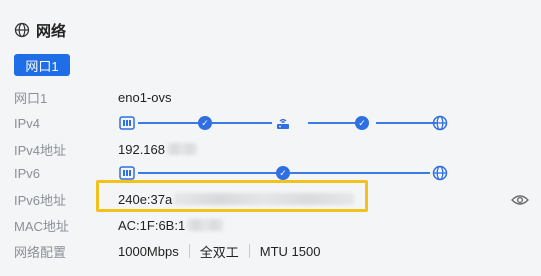  What do you see at coordinates (27, 173) in the screenshot?
I see `ipv6-label: IPv6` at bounding box center [27, 173].